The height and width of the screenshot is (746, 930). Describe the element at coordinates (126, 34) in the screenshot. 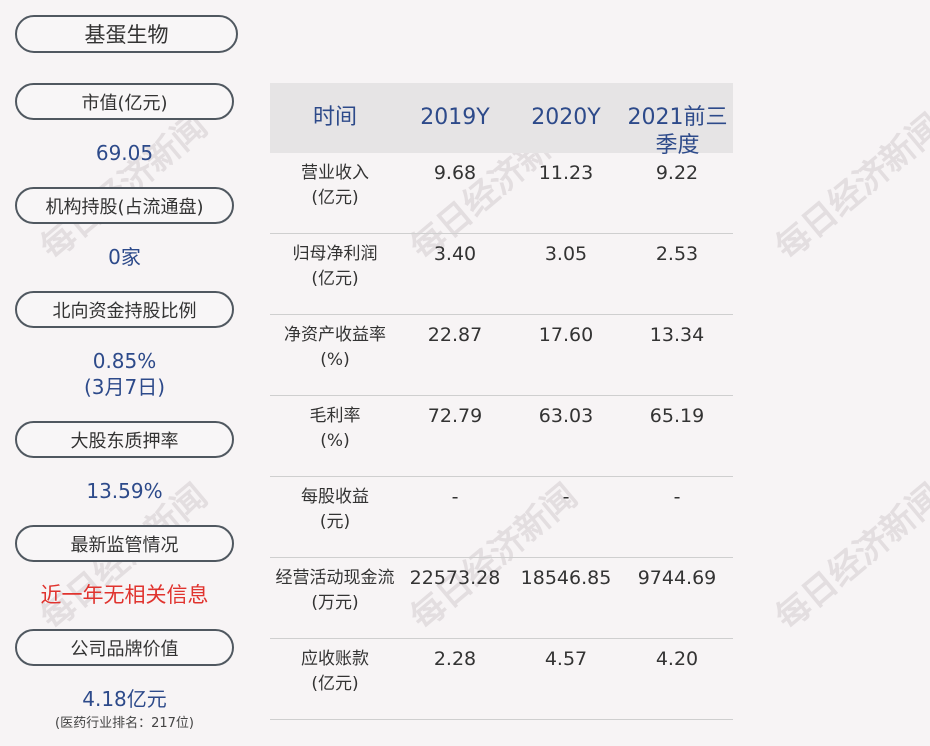

I see `company-title: 基蛋生物` at that location.